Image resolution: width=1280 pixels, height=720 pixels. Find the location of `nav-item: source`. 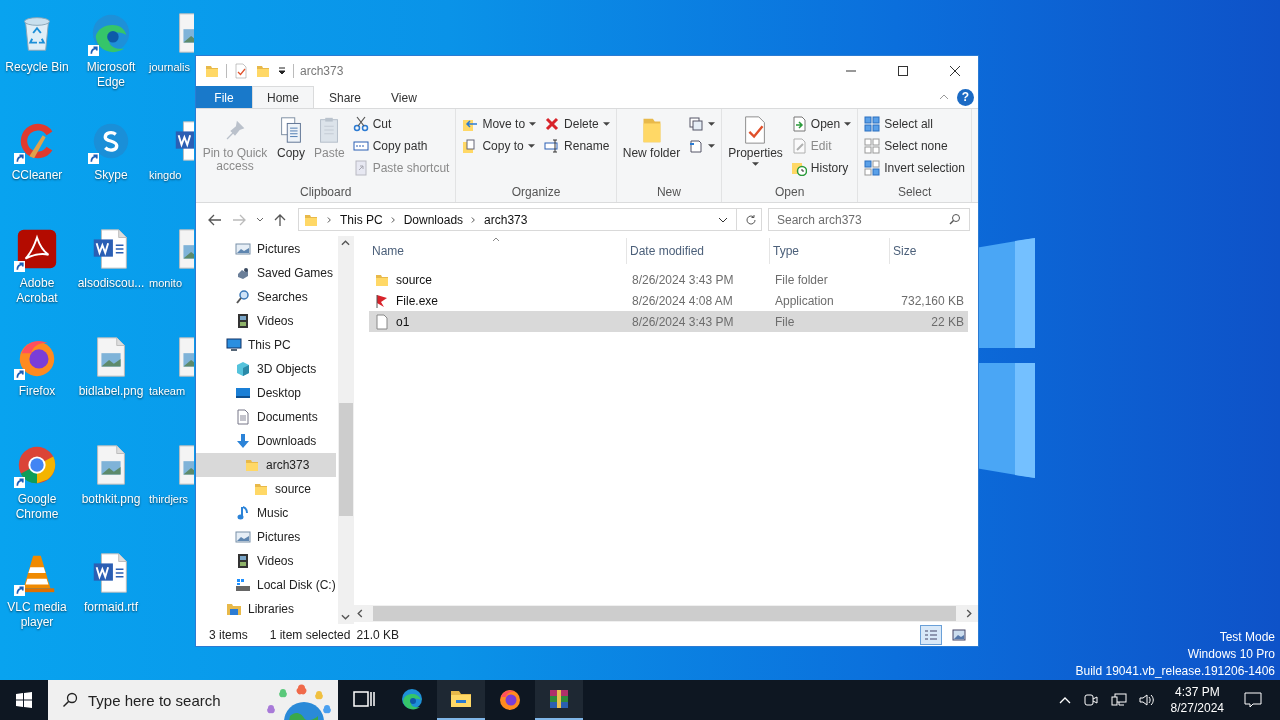

nav-item: source is located at coordinates (266, 489).